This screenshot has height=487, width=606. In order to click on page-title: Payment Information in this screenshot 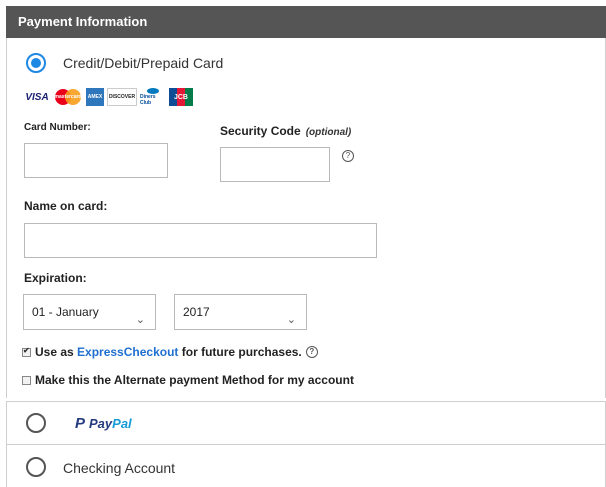, I will do `click(83, 21)`.